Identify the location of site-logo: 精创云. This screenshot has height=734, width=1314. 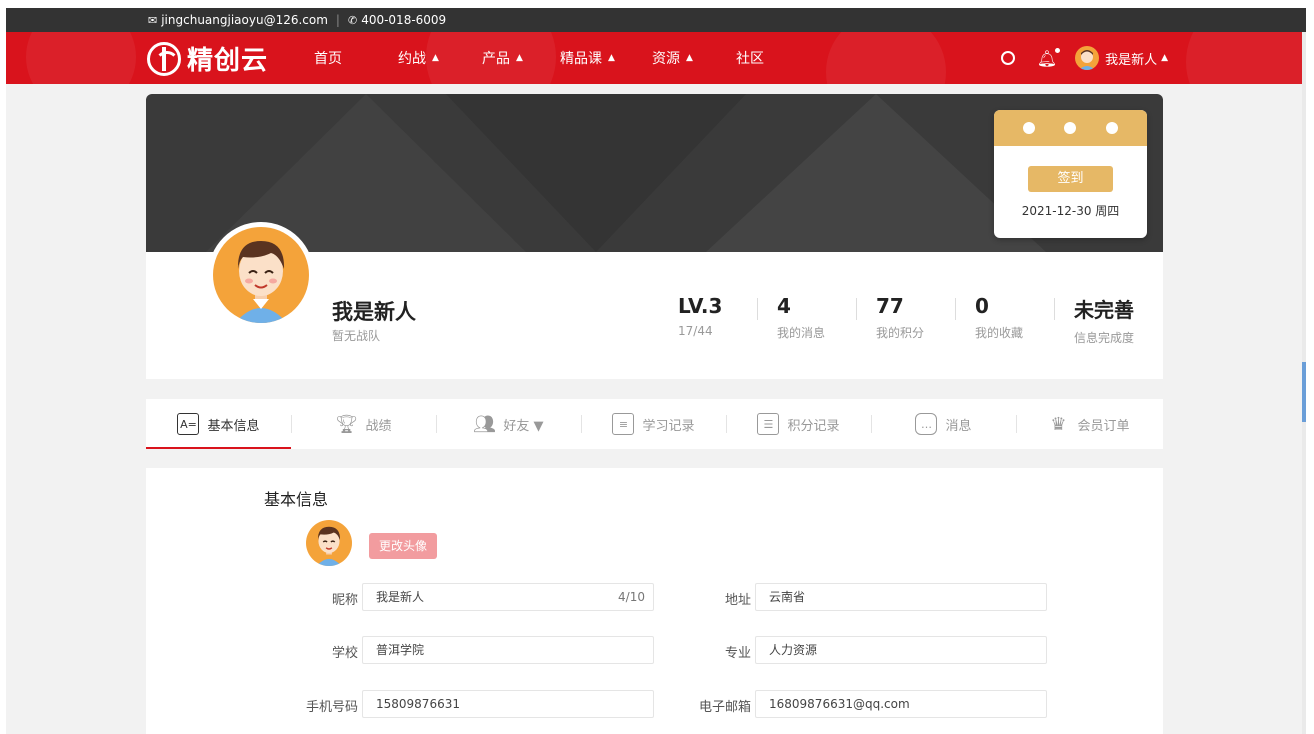
(207, 58).